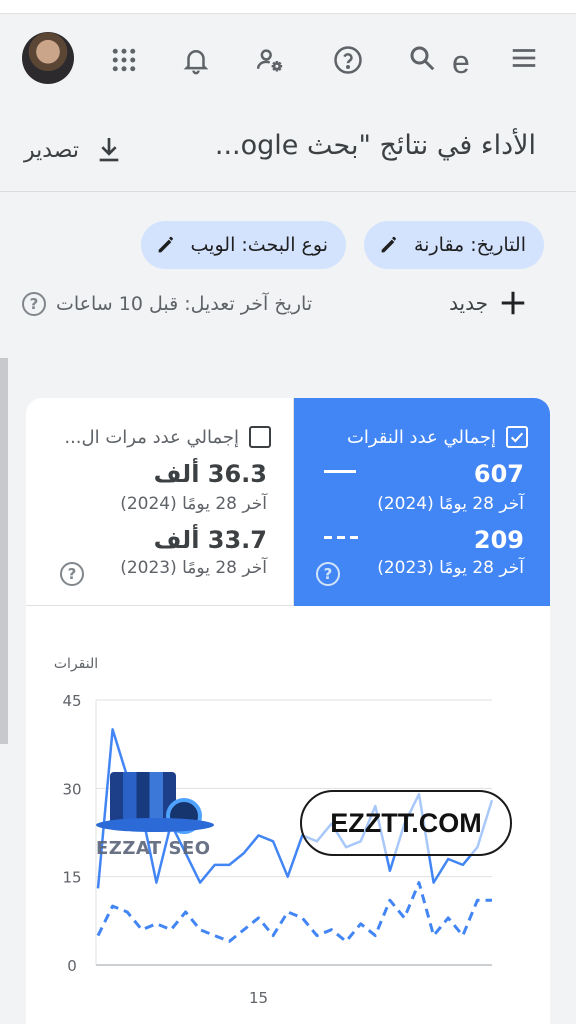 The height and width of the screenshot is (1024, 576). Describe the element at coordinates (259, 245) in the screenshot. I see `search-type-label: نوع البحث: الويب` at that location.